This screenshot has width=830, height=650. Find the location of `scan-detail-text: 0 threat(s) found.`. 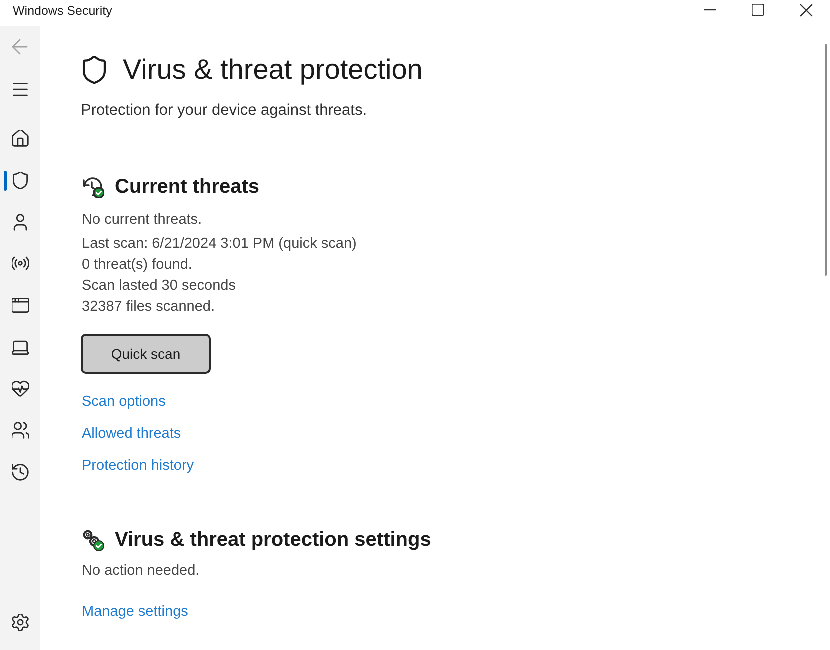

scan-detail-text: 0 threat(s) found. is located at coordinates (137, 265).